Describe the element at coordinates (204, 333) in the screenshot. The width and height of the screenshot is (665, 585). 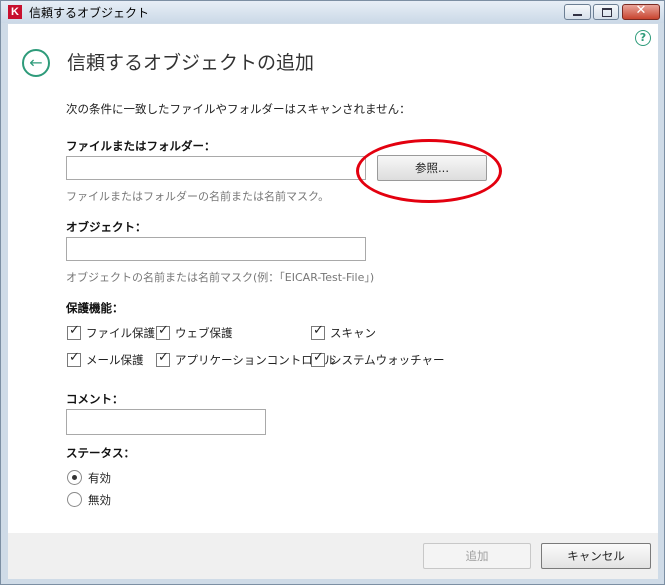
I see `checkbox-label: ウェブ保護` at that location.